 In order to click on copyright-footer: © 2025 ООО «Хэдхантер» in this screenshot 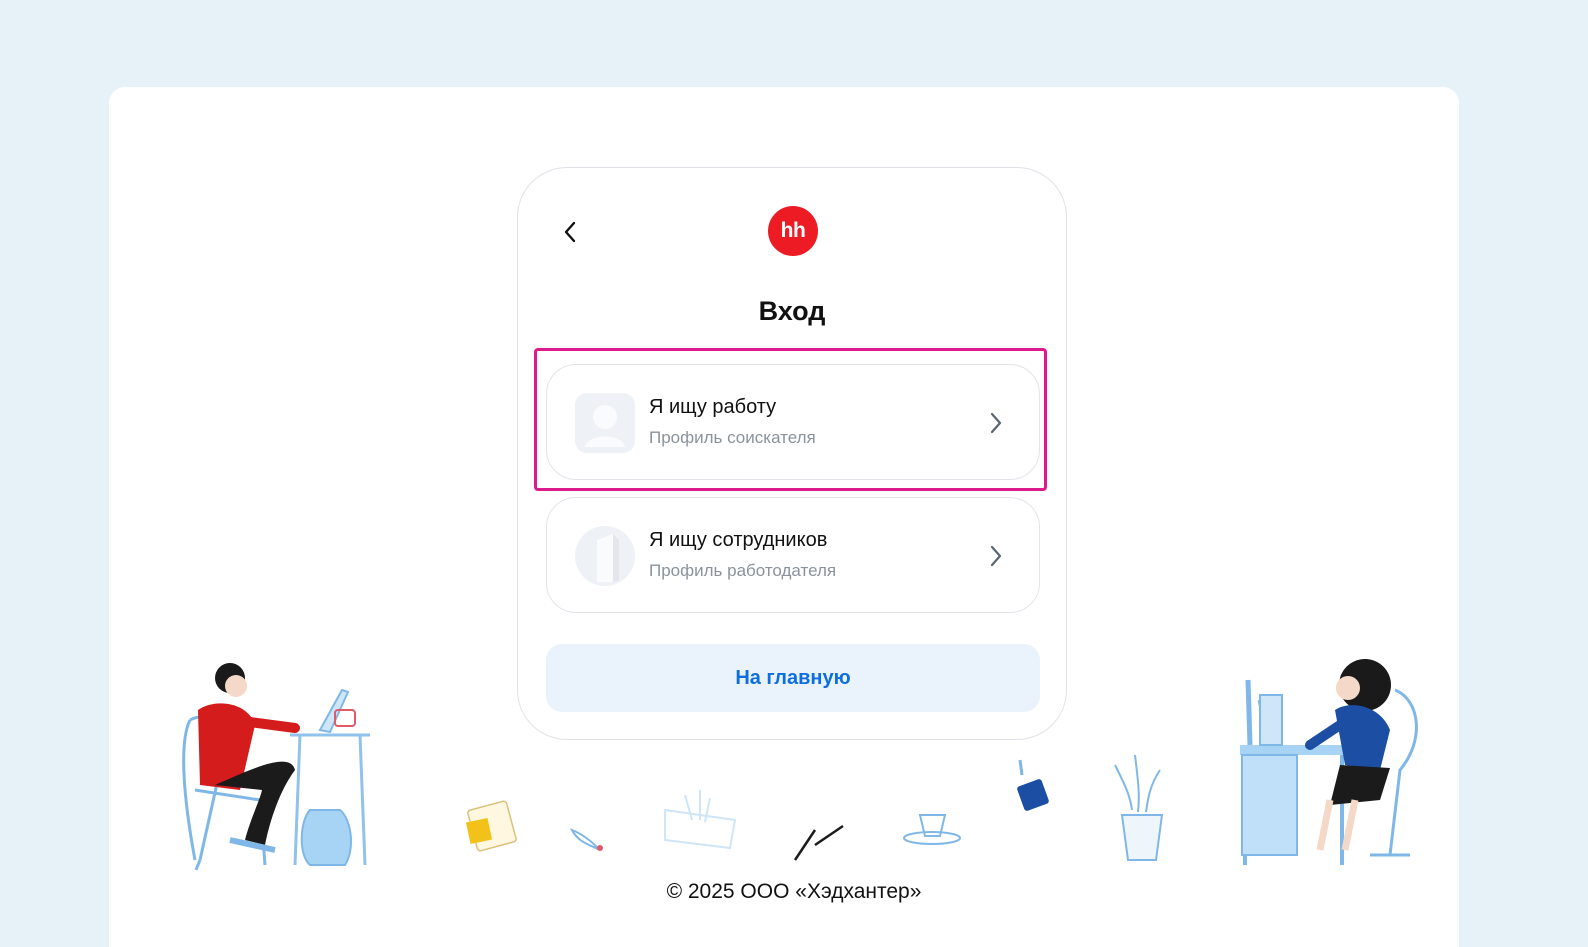, I will do `click(794, 891)`.